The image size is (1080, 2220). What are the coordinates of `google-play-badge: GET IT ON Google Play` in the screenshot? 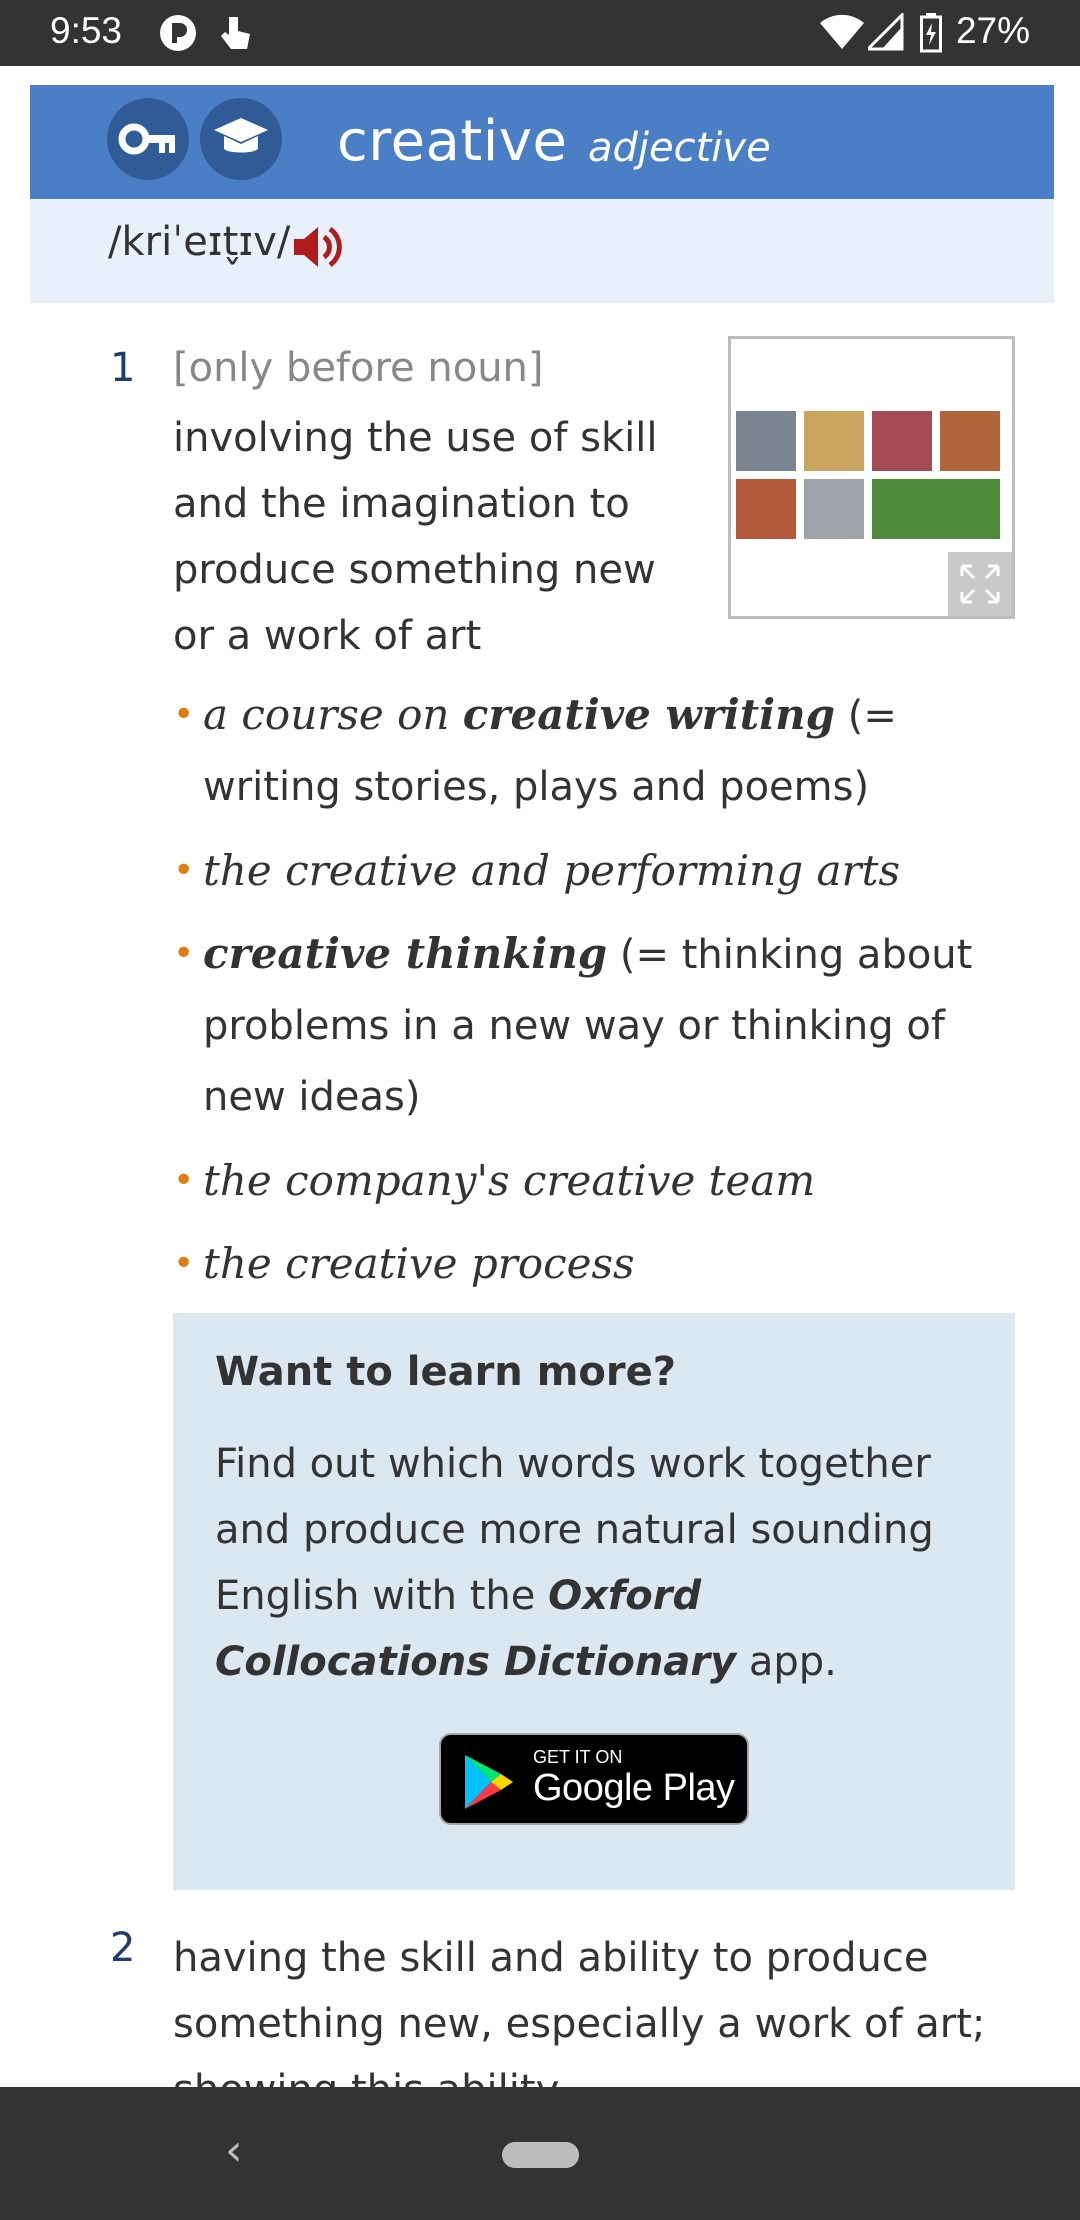 It's located at (594, 1779).